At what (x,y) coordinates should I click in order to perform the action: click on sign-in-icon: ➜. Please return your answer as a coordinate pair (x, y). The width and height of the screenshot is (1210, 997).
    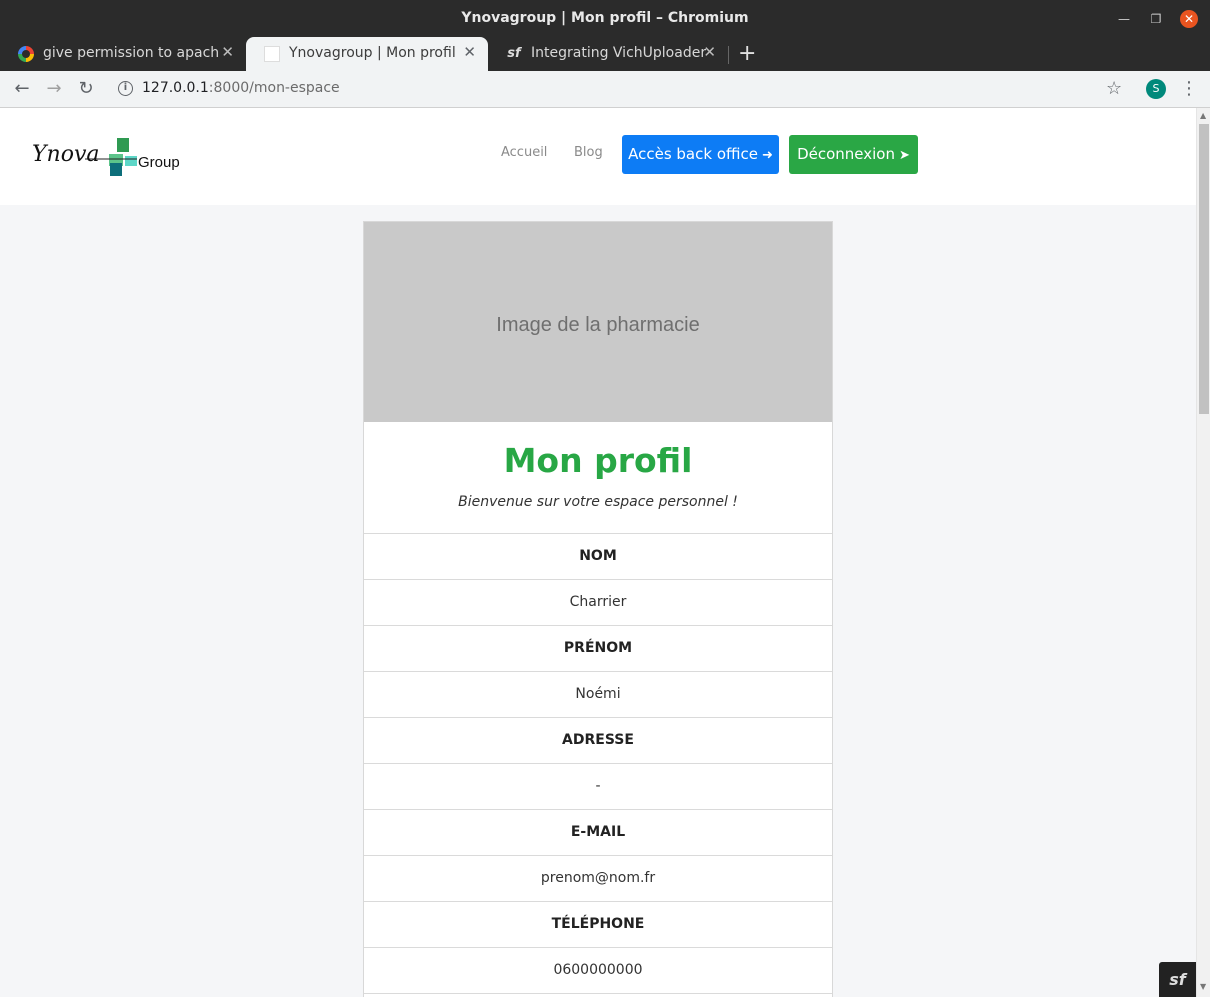
    Looking at the image, I should click on (767, 155).